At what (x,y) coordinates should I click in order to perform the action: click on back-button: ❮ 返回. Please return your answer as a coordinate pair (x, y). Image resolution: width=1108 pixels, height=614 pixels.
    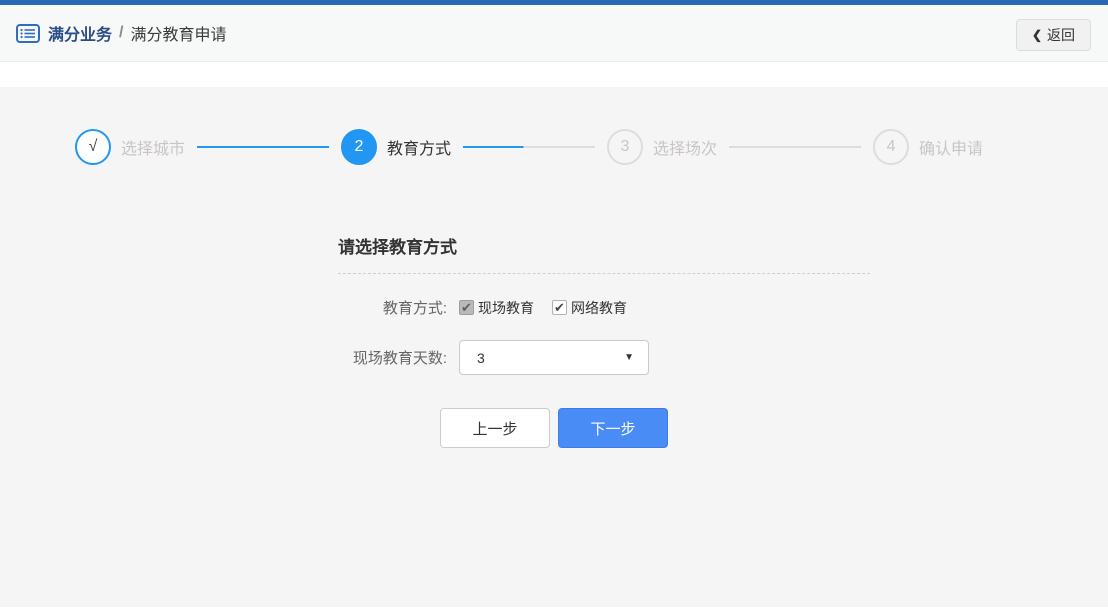
    Looking at the image, I should click on (1053, 35).